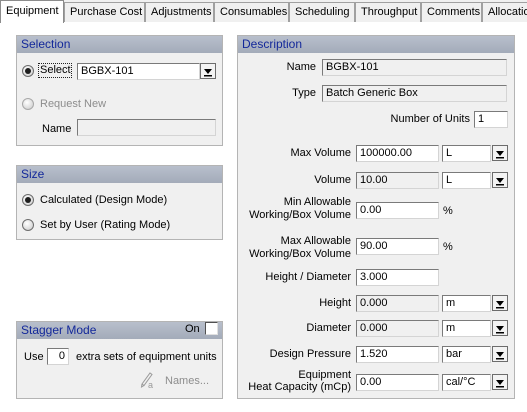 The height and width of the screenshot is (412, 527). I want to click on height-label: Height, so click(335, 303).